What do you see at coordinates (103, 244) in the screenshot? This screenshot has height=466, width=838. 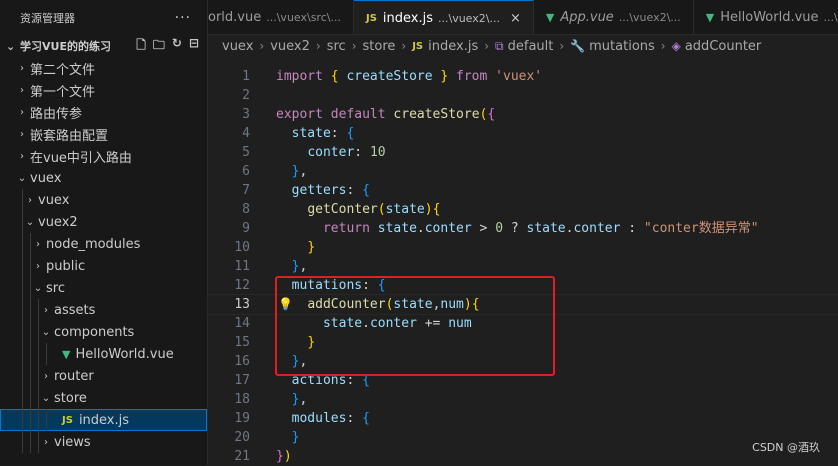 I see `tree-item: › node_modules` at bounding box center [103, 244].